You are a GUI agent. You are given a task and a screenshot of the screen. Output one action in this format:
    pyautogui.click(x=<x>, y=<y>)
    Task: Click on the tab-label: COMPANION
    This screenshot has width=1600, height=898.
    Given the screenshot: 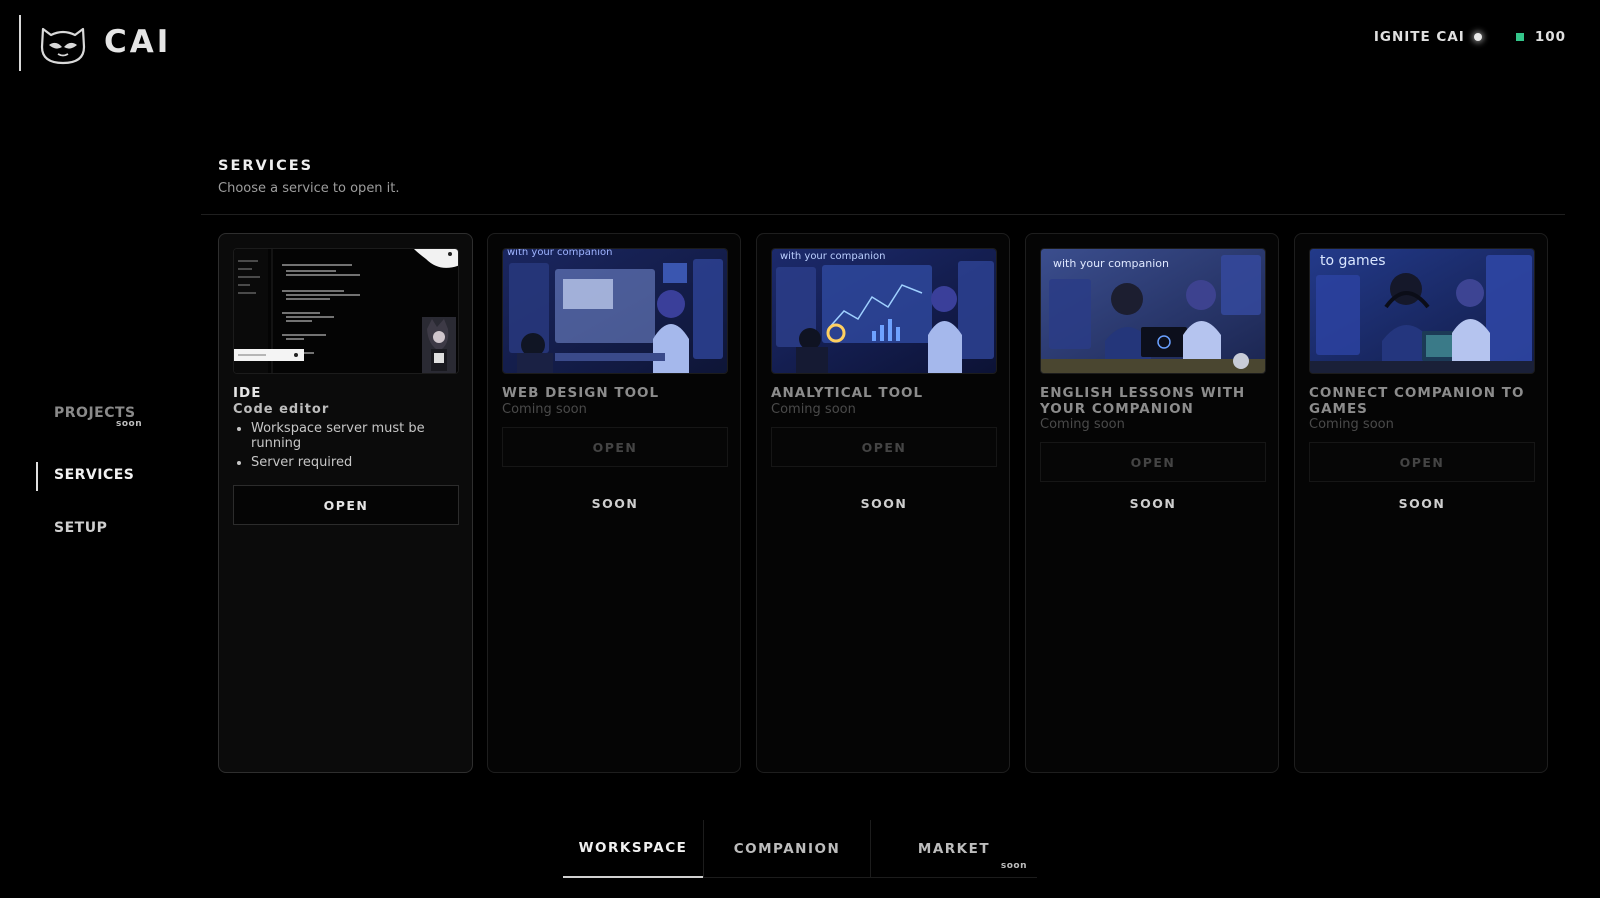 What is the action you would take?
    pyautogui.click(x=787, y=848)
    